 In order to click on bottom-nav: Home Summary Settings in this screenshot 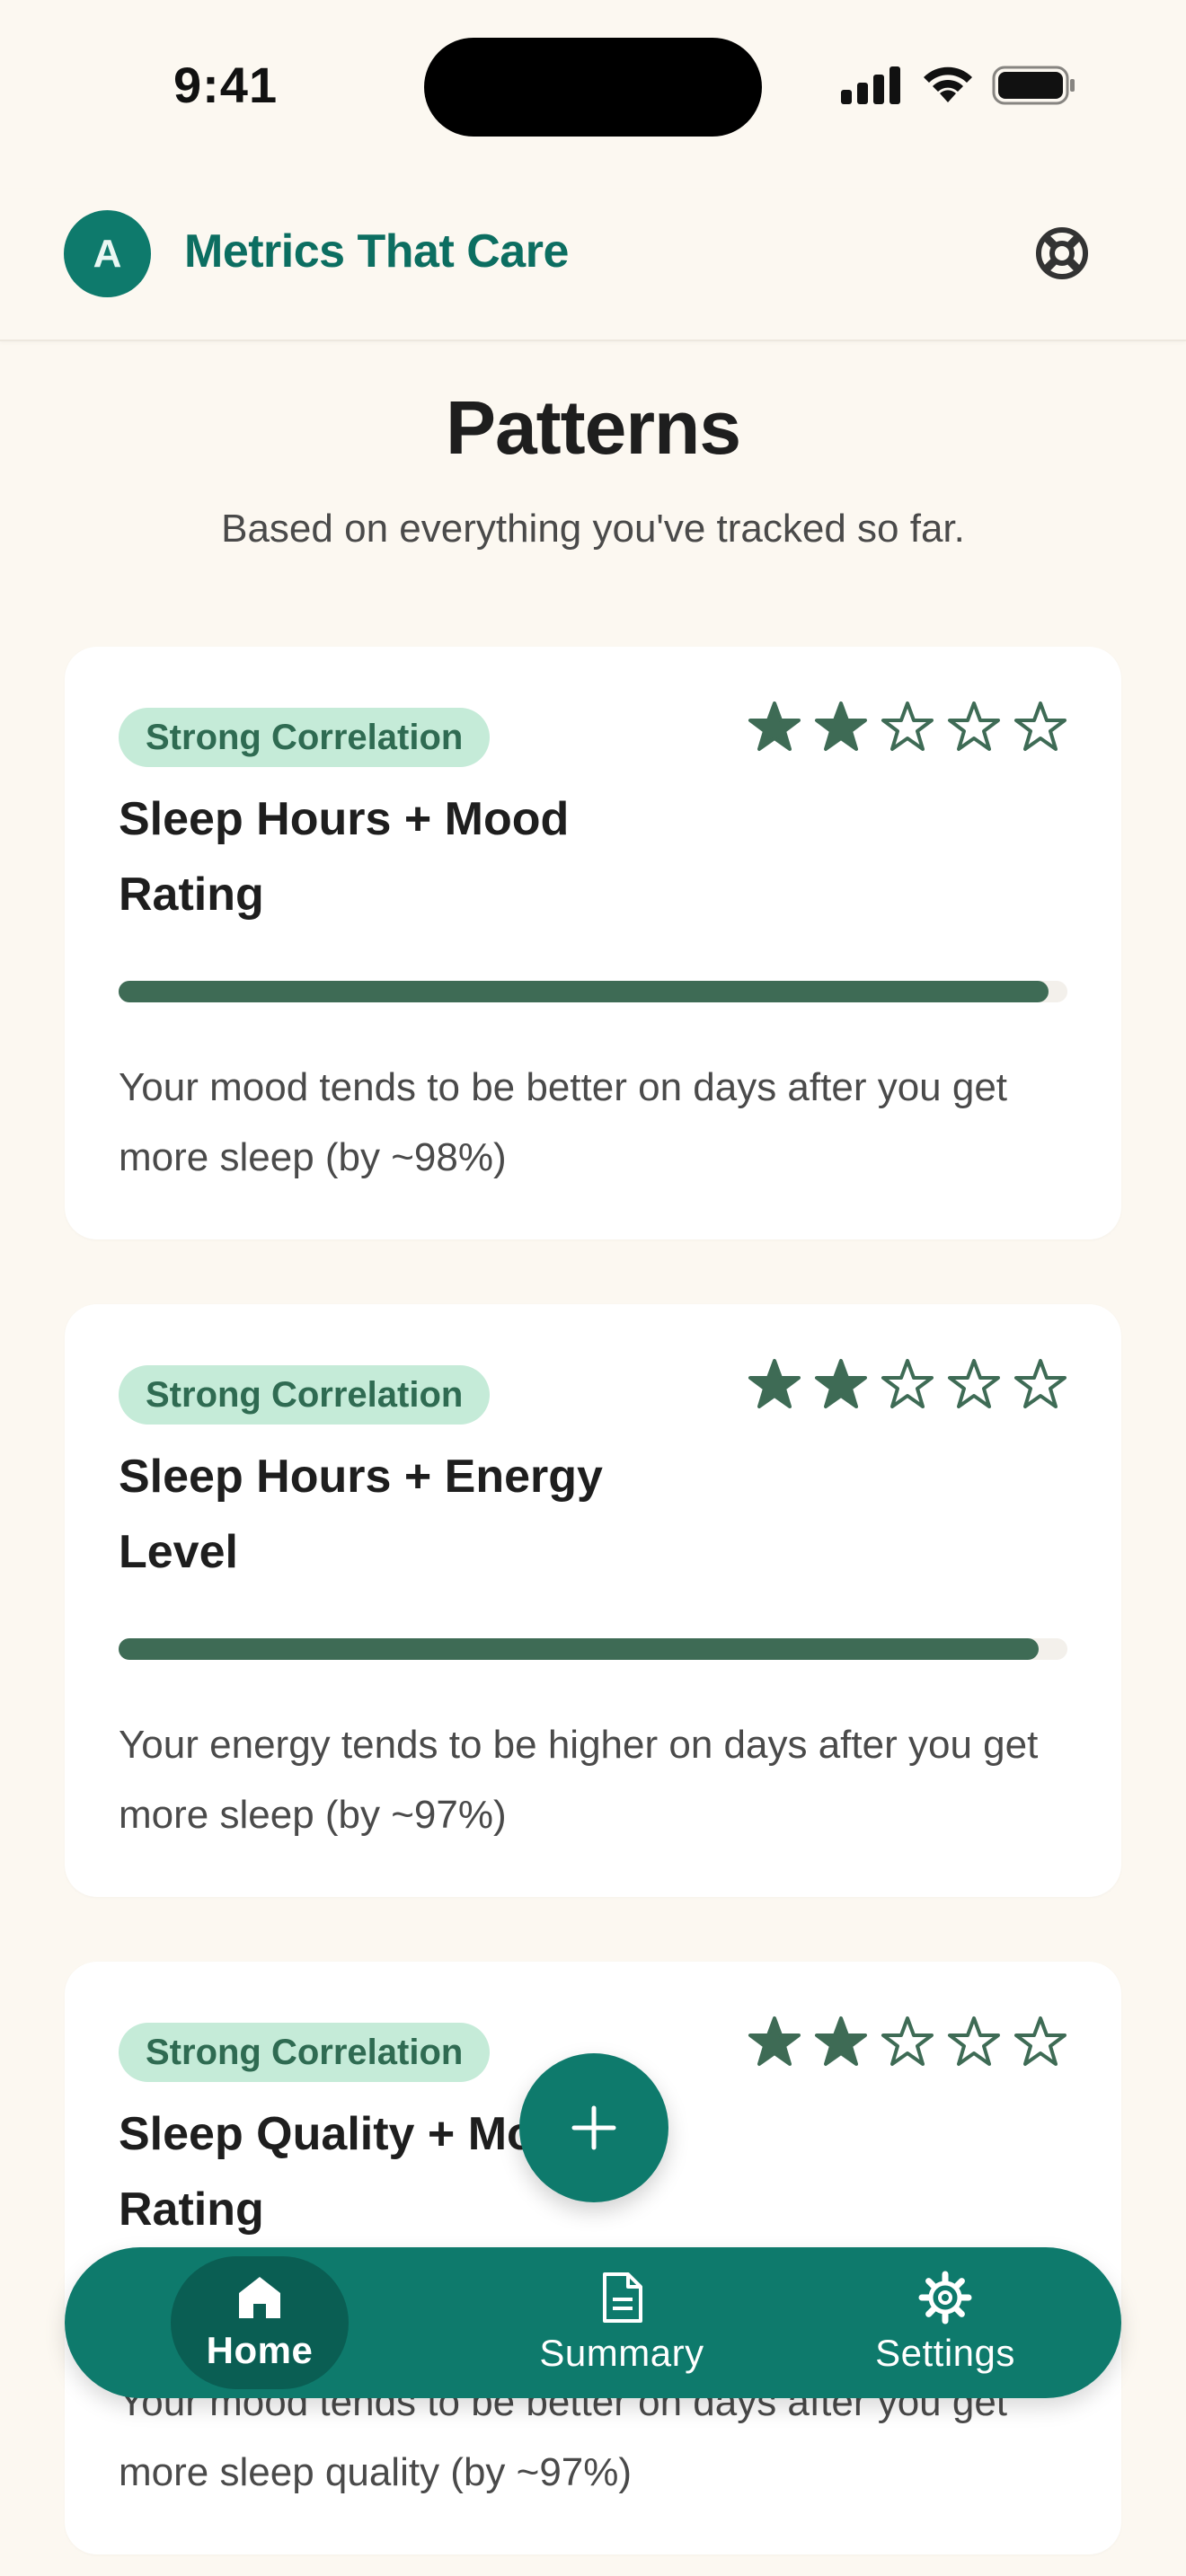, I will do `click(593, 2322)`.